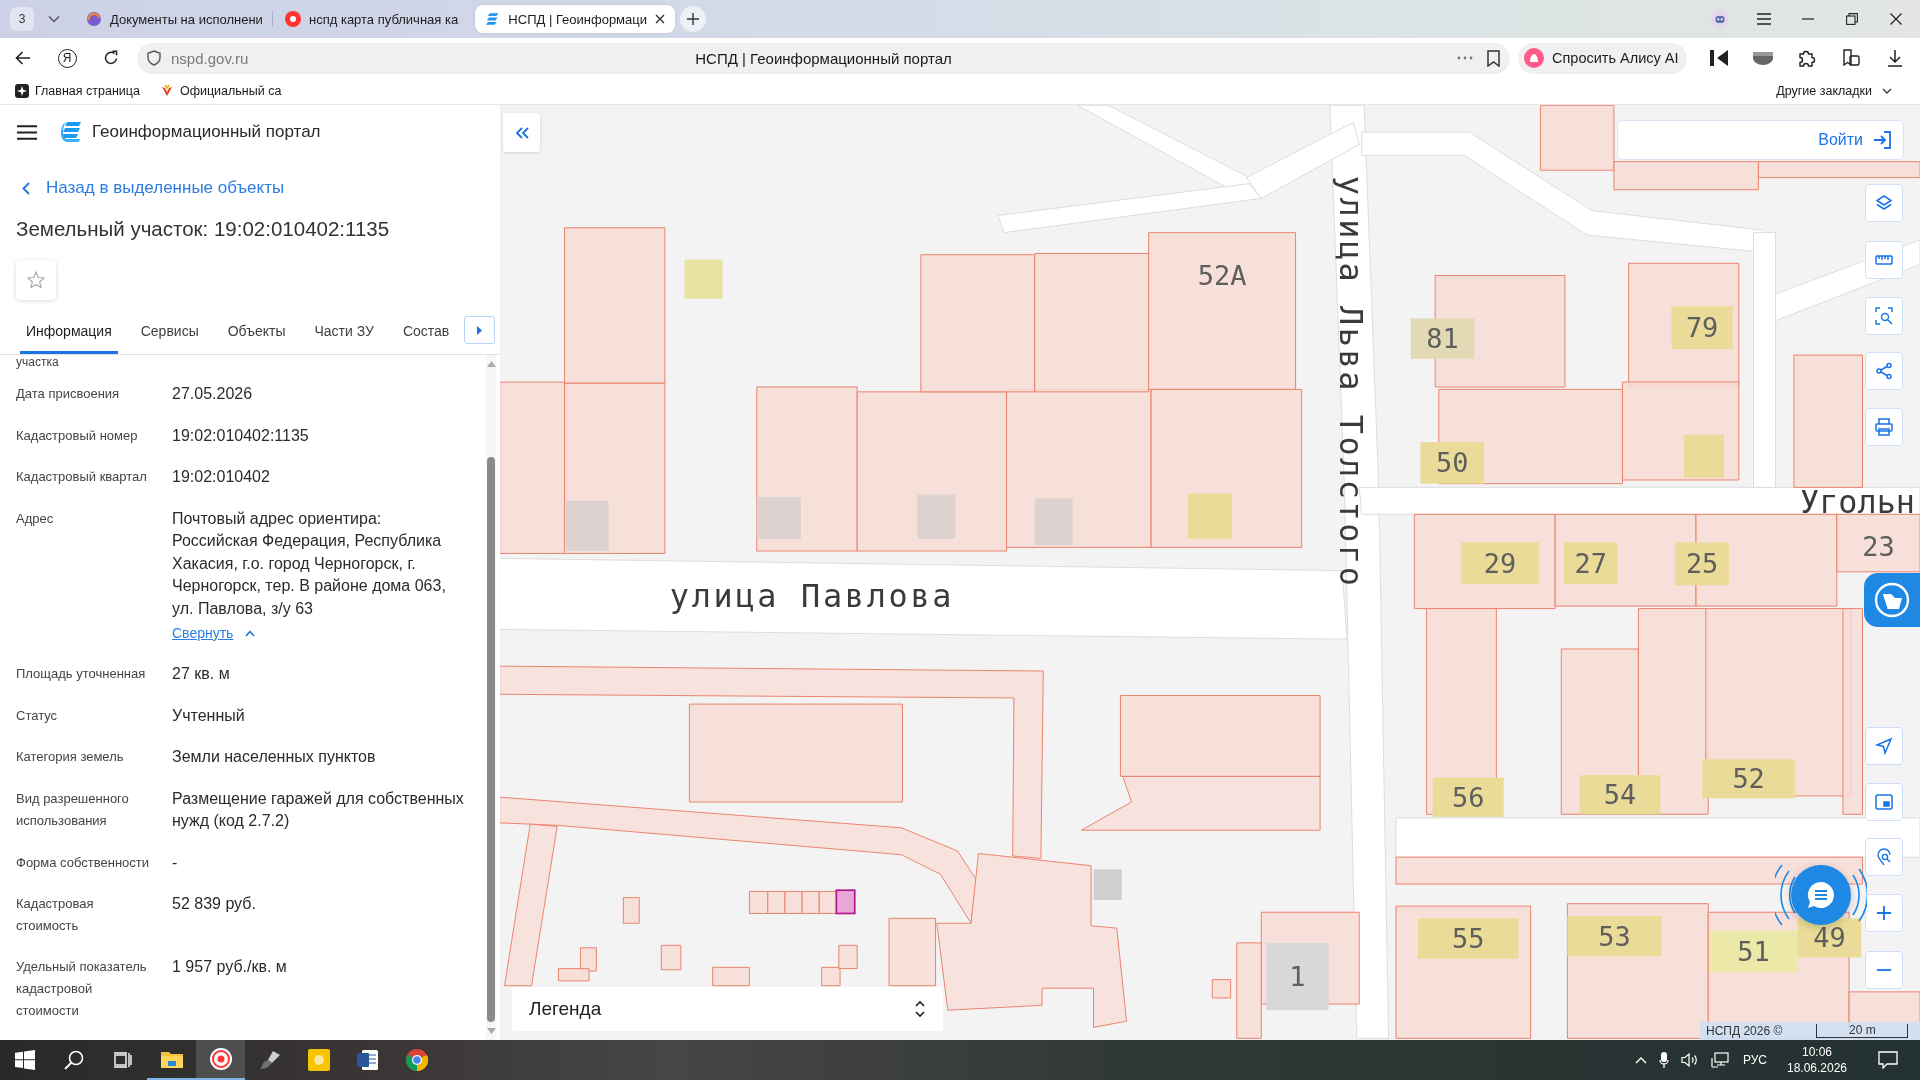 This screenshot has width=1920, height=1080. What do you see at coordinates (374, 19) in the screenshot?
I see `browser-tab: нспд карта публичная ка` at bounding box center [374, 19].